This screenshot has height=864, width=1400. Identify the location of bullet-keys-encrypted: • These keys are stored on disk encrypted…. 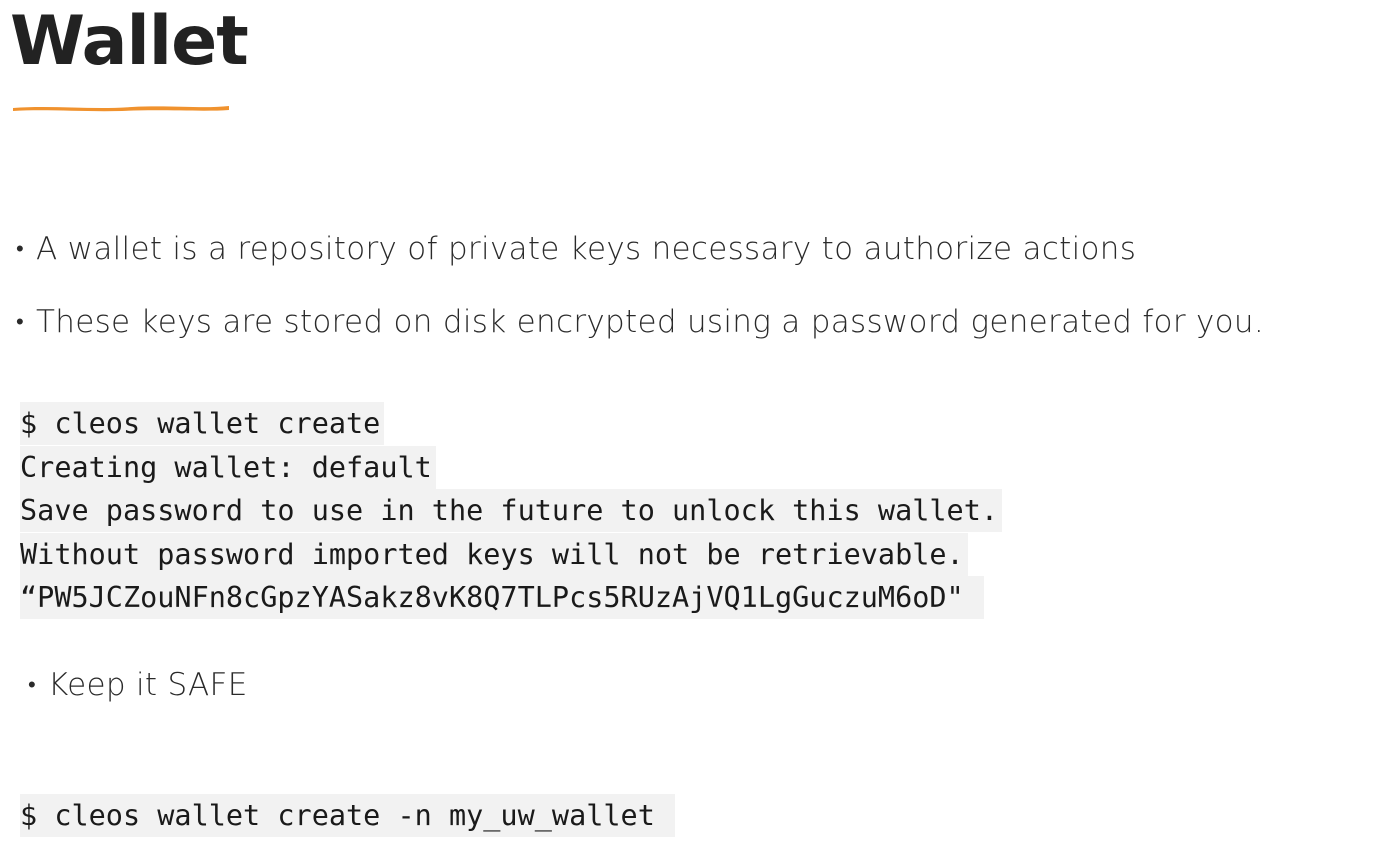
(640, 322).